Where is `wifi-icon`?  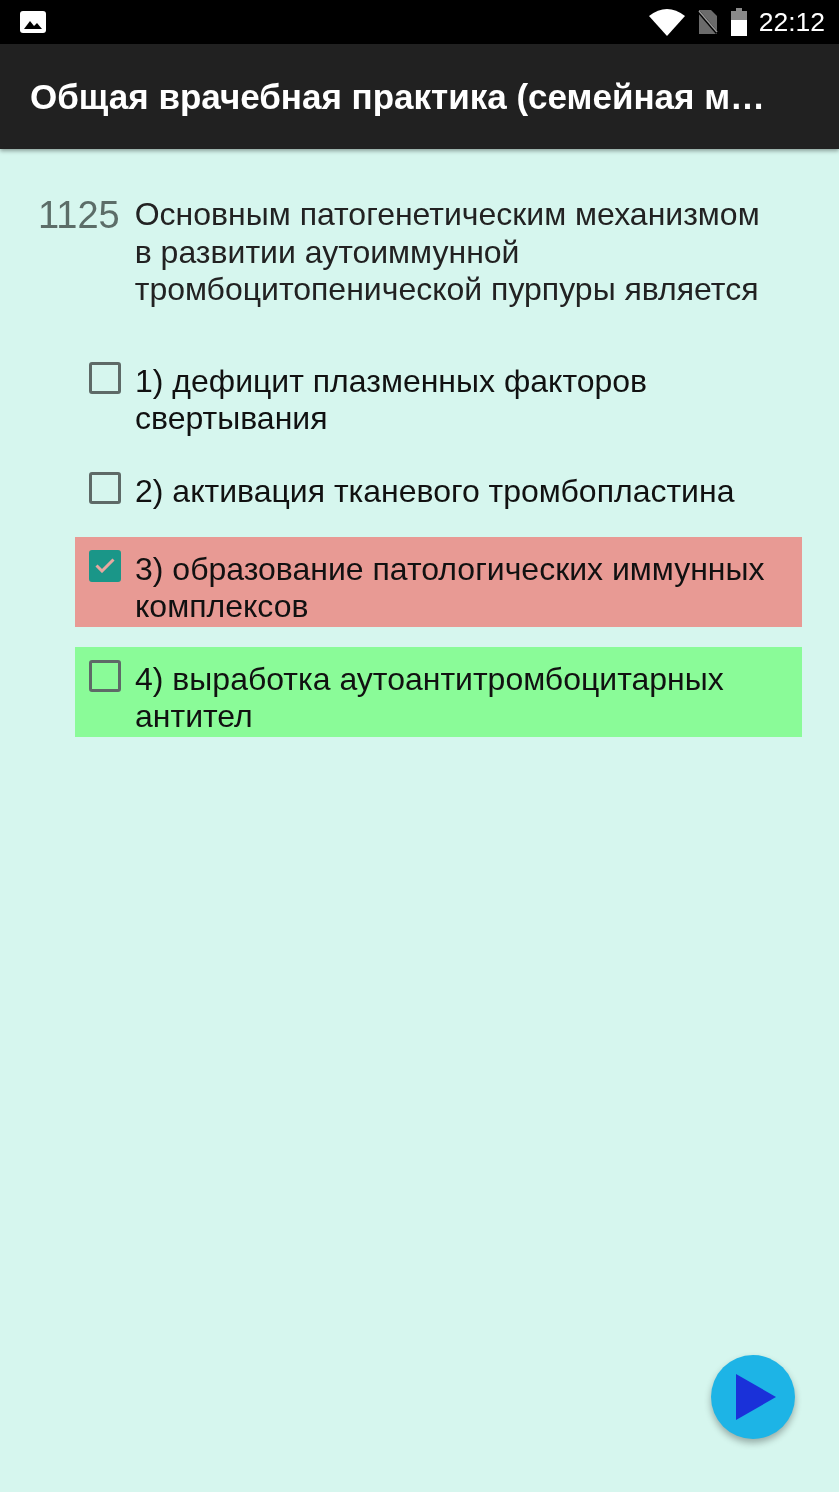
wifi-icon is located at coordinates (666, 22).